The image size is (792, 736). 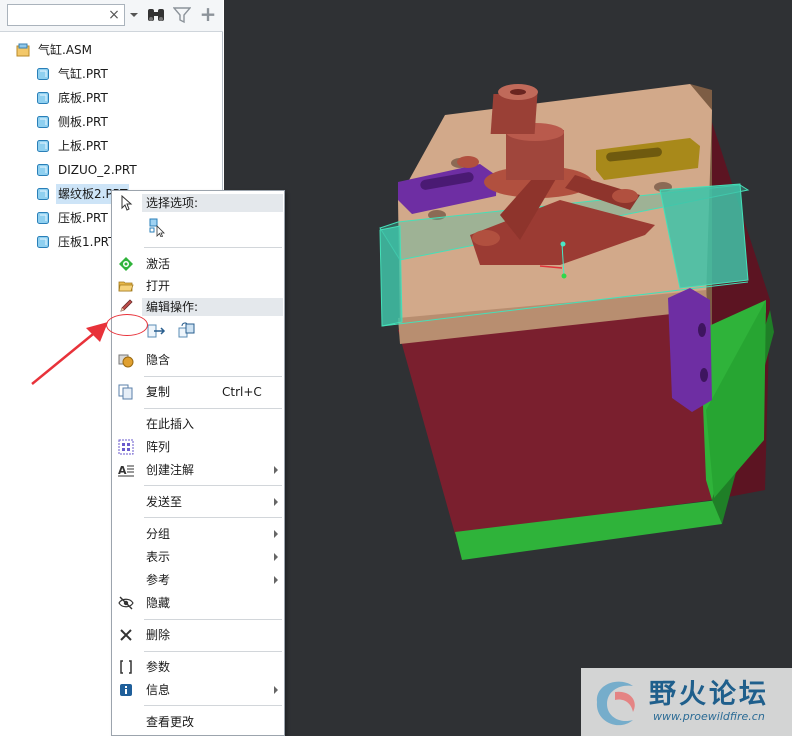 I want to click on menu-item-label: 隐含, so click(x=158, y=360).